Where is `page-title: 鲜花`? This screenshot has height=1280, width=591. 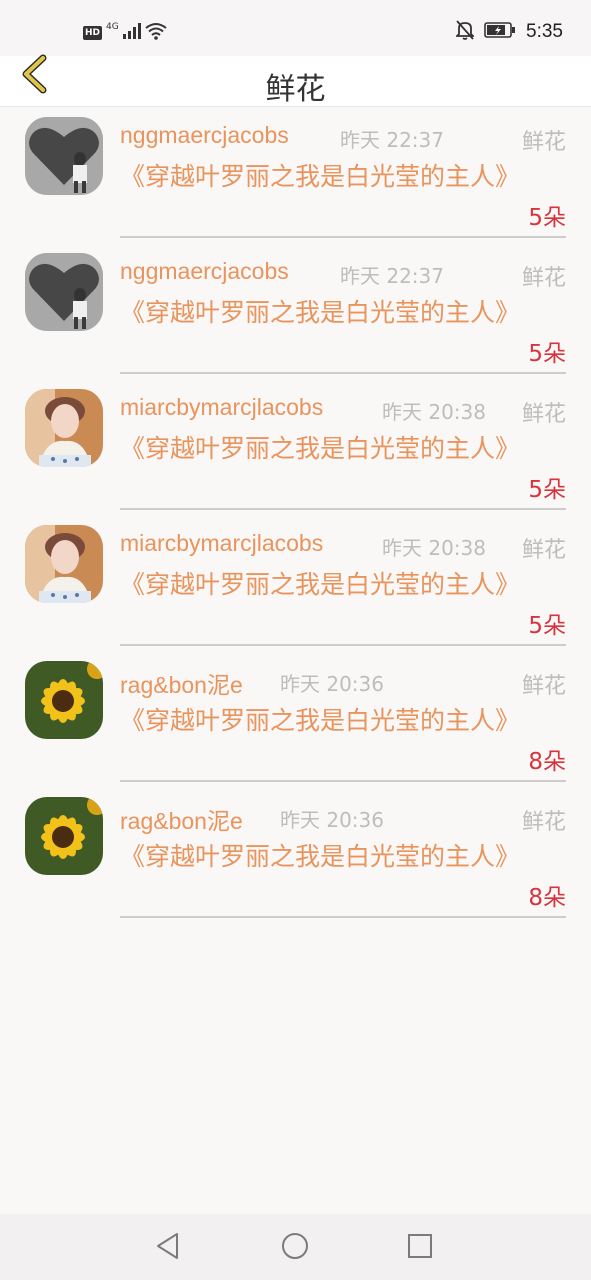
page-title: 鲜花 is located at coordinates (295, 89).